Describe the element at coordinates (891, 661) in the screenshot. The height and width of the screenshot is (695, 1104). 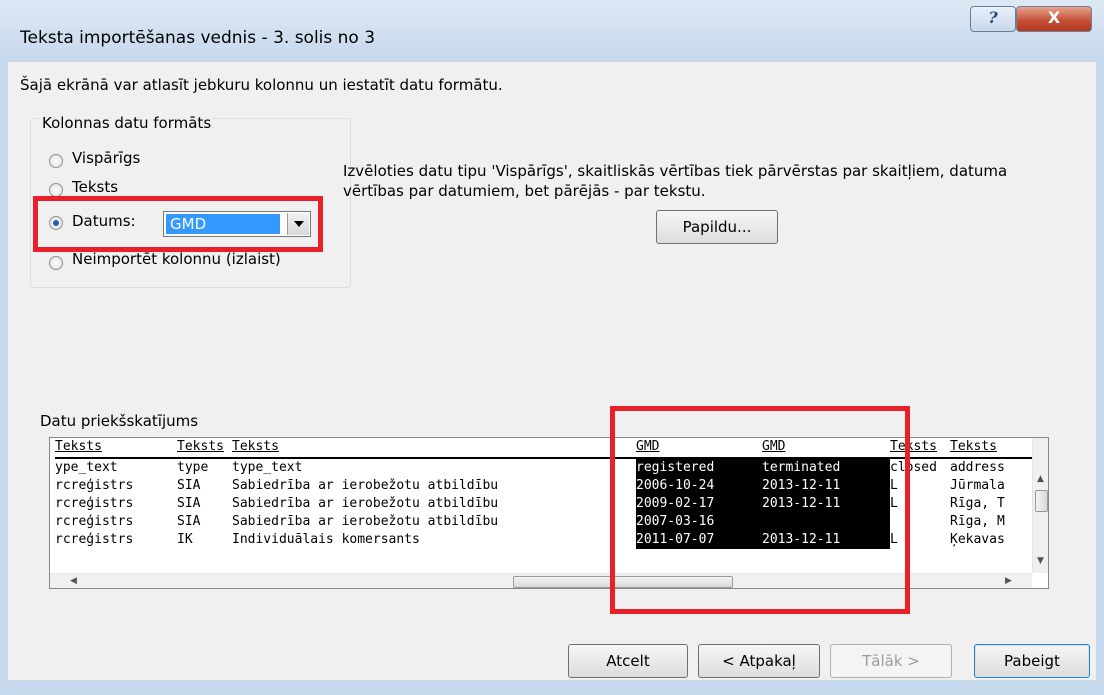
I see `next-button: Tālāk >` at that location.